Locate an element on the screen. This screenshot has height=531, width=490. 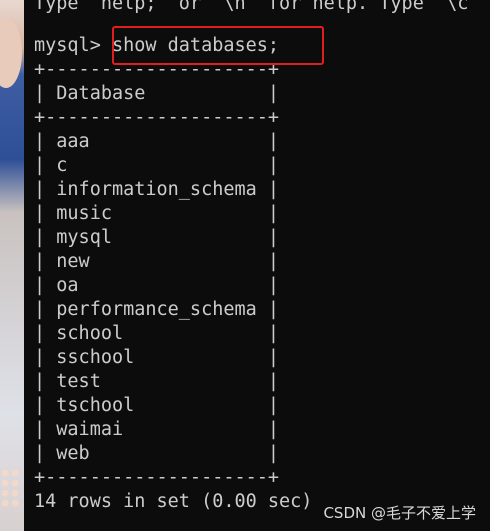
table-row: | performance_schema | is located at coordinates (157, 309).